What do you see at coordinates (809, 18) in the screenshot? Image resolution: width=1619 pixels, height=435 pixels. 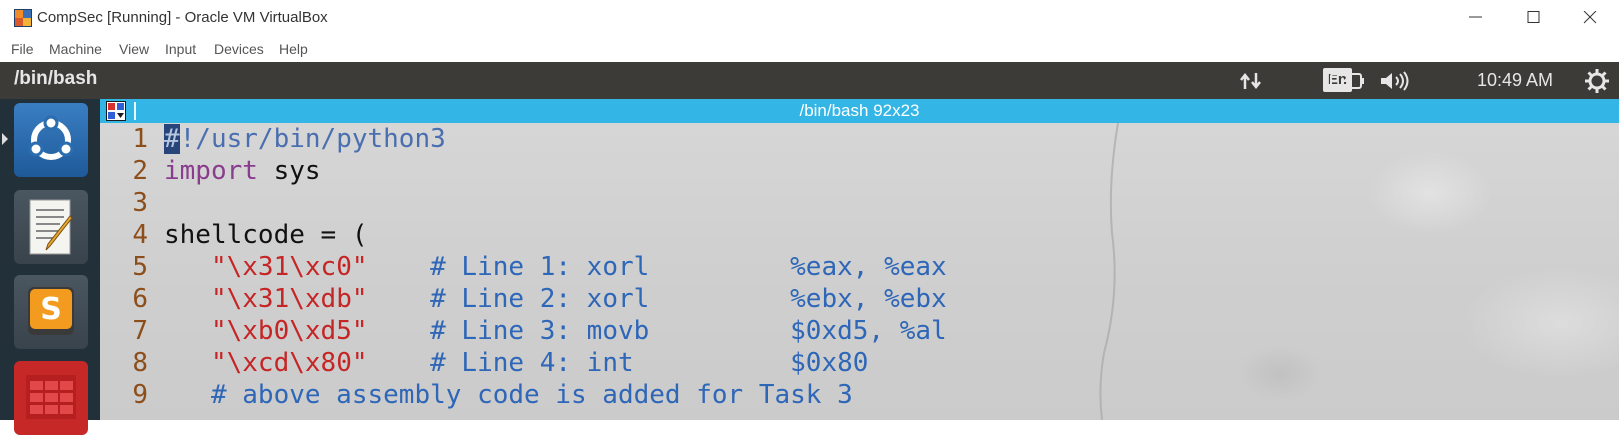 I see `window-title-bar: CompSec [Running] - Oracle VM VirtualBox` at bounding box center [809, 18].